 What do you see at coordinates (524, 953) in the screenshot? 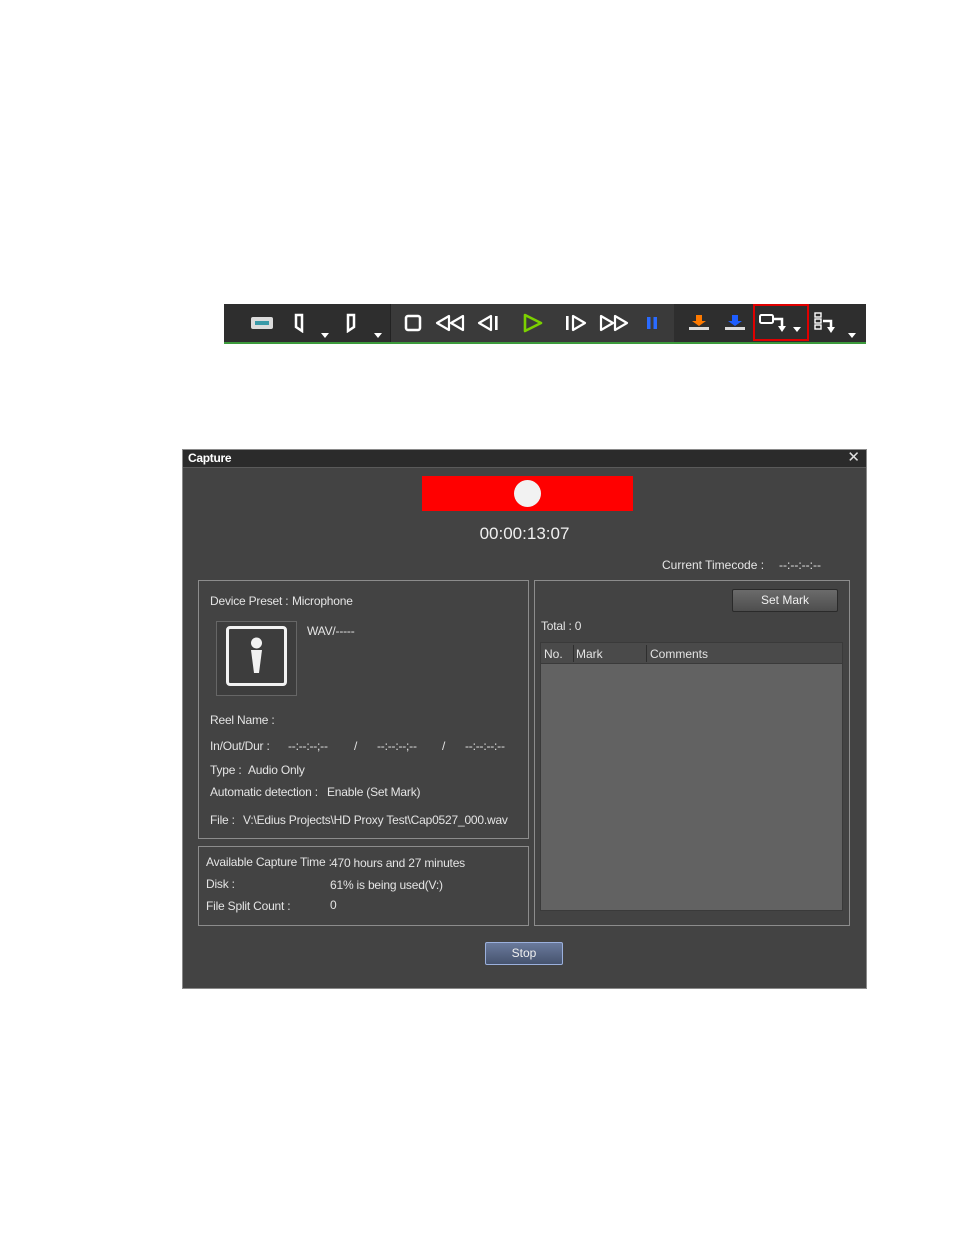
I see `stop-button: Stop` at bounding box center [524, 953].